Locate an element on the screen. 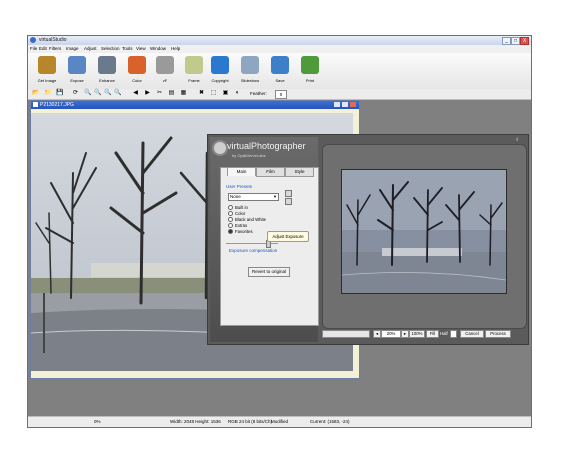  add-preset-button is located at coordinates (288, 193).